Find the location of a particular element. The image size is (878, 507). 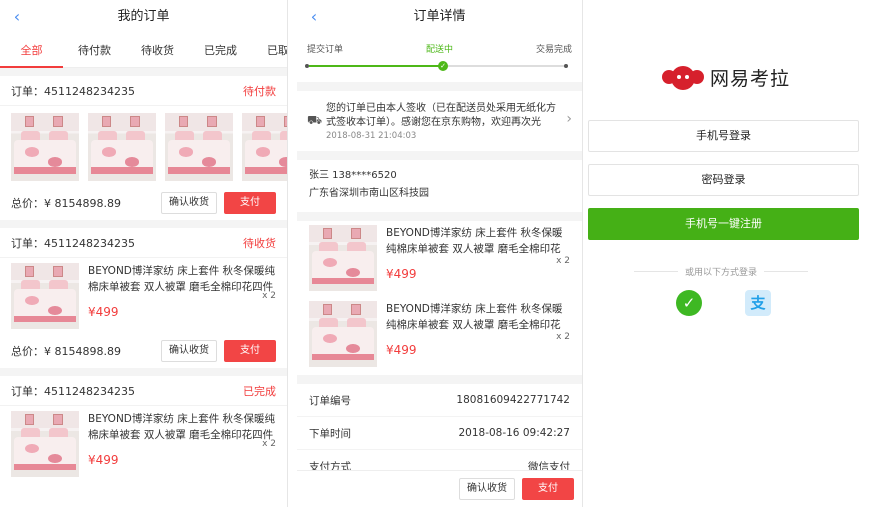

step-delivering: 配送中 is located at coordinates (439, 50).